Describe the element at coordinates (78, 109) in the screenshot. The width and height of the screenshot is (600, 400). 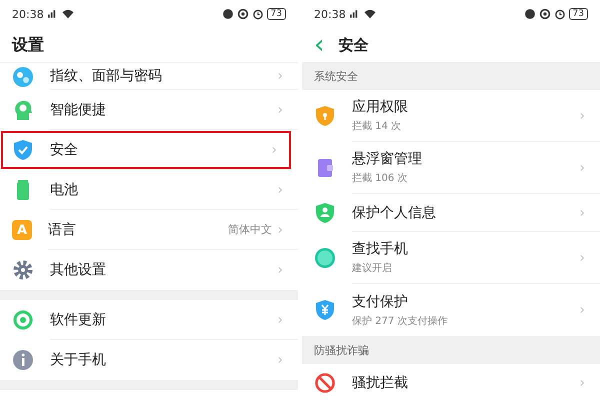
I see `item-label: 智能便捷` at that location.